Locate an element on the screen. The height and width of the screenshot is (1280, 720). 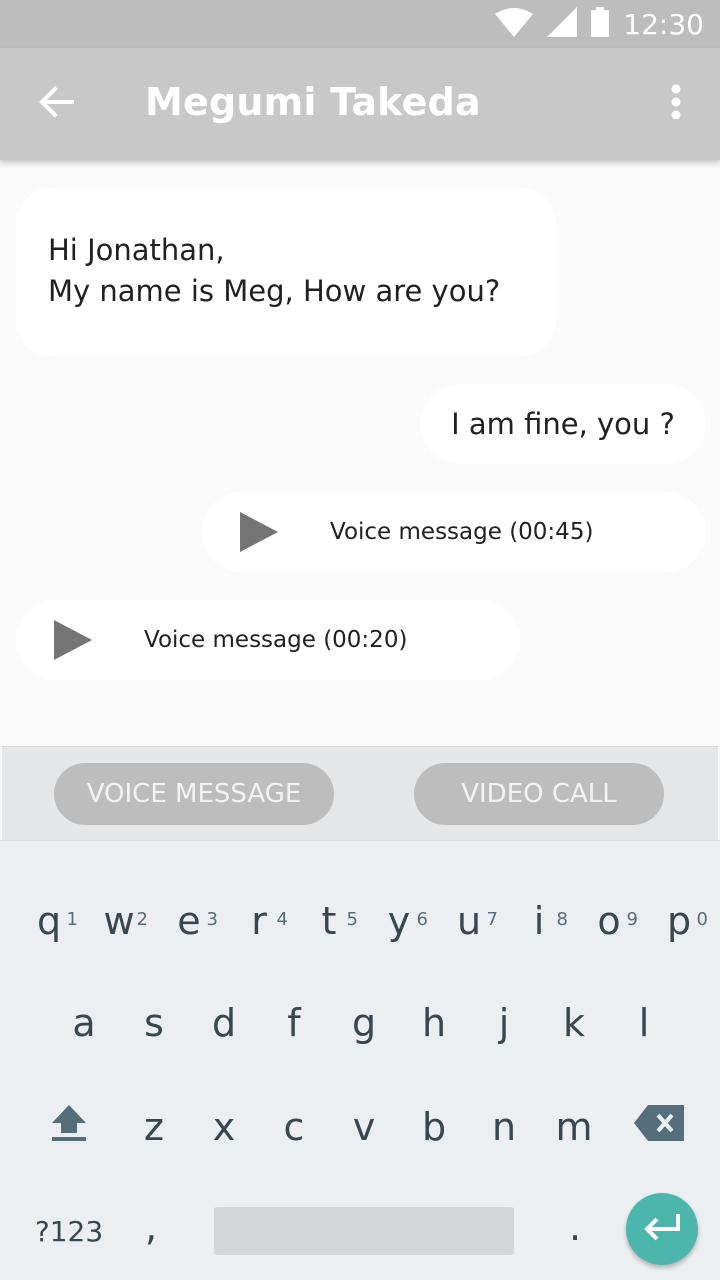
key-z: z is located at coordinates (154, 1127).